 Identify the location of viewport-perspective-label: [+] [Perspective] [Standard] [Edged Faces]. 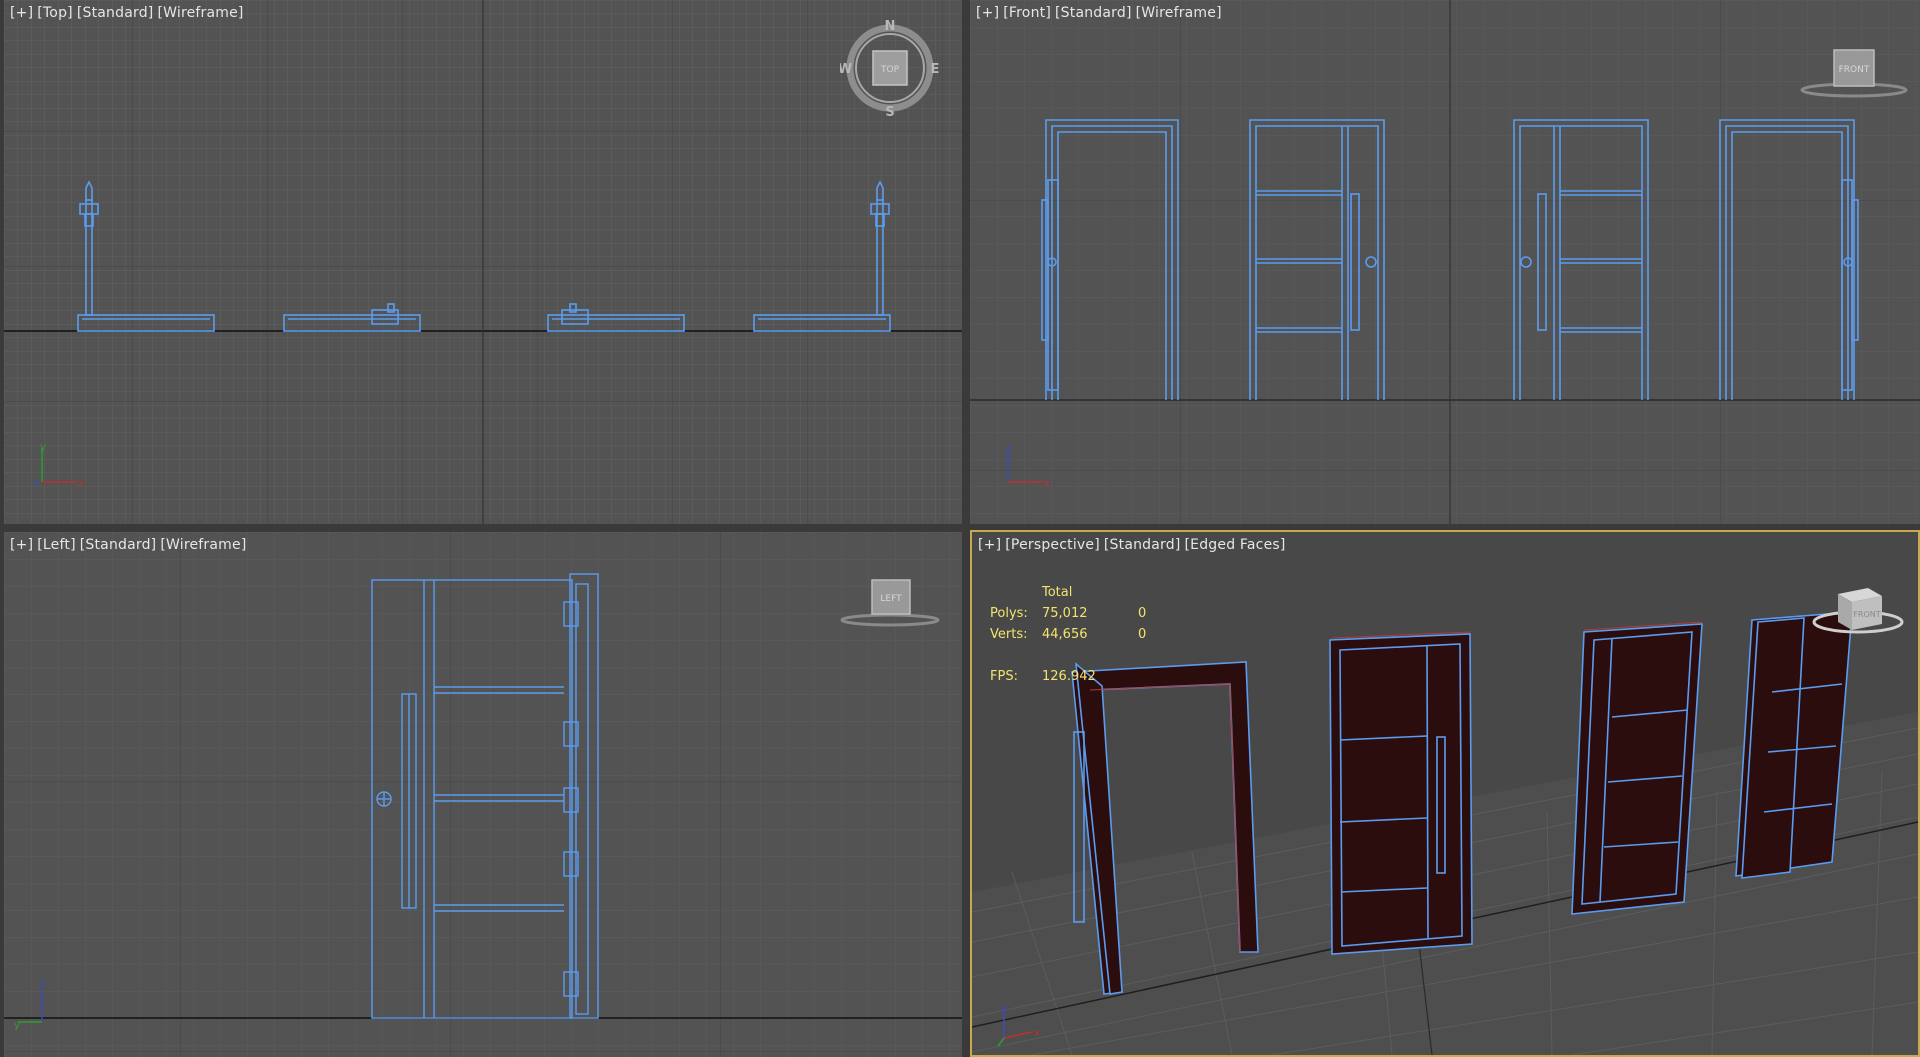
(1134, 545).